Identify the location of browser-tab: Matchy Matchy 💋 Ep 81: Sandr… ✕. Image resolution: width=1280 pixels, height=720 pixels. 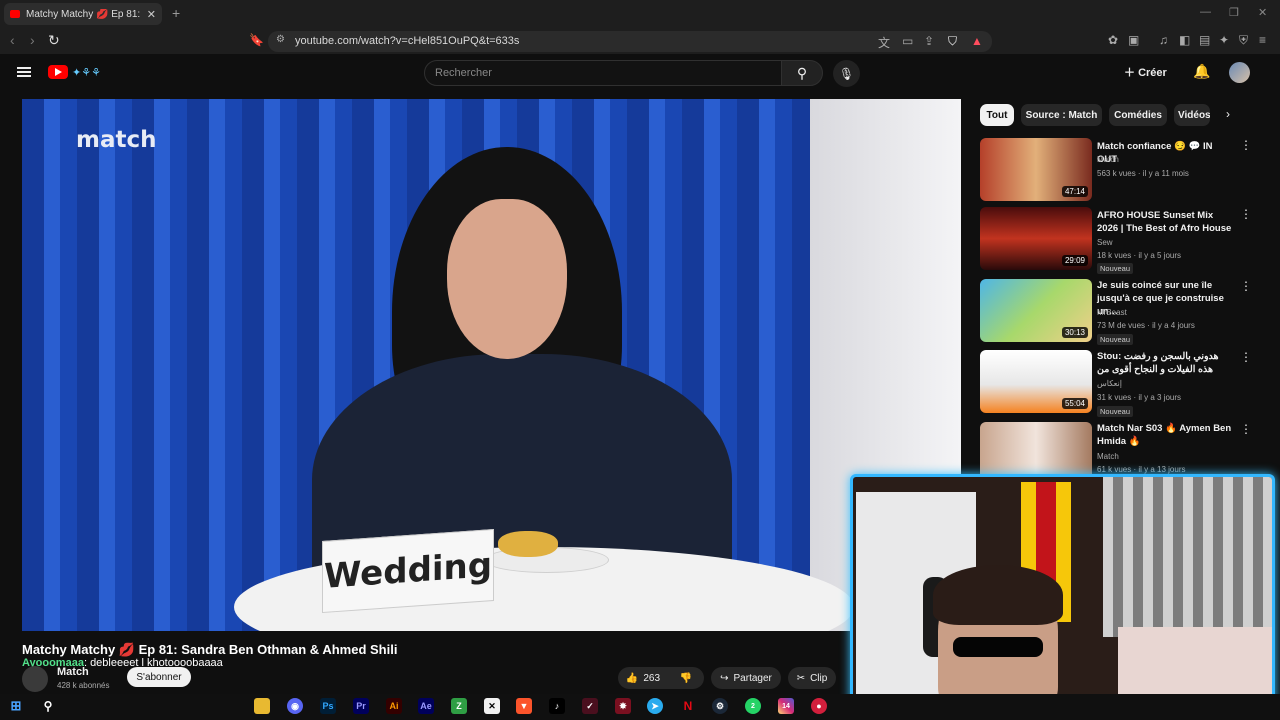
(83, 14).